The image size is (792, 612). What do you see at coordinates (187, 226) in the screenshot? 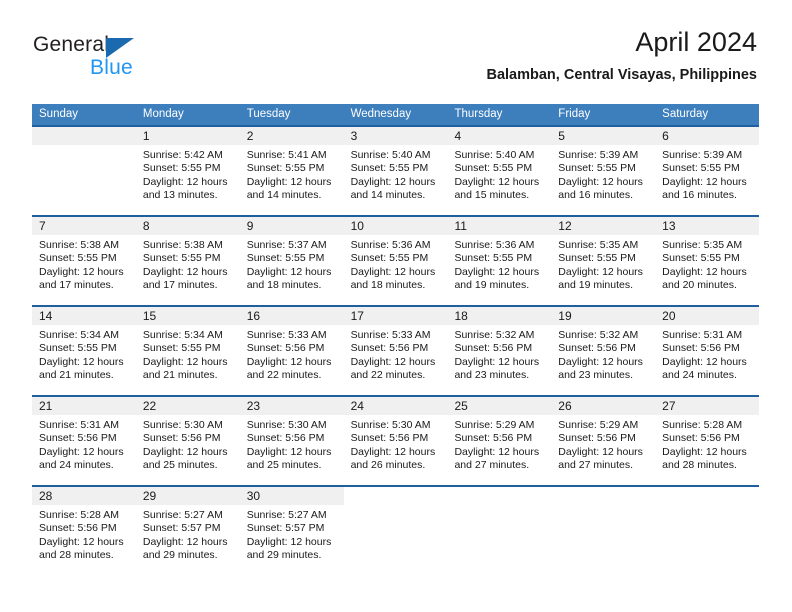
I see `day-number: 8` at bounding box center [187, 226].